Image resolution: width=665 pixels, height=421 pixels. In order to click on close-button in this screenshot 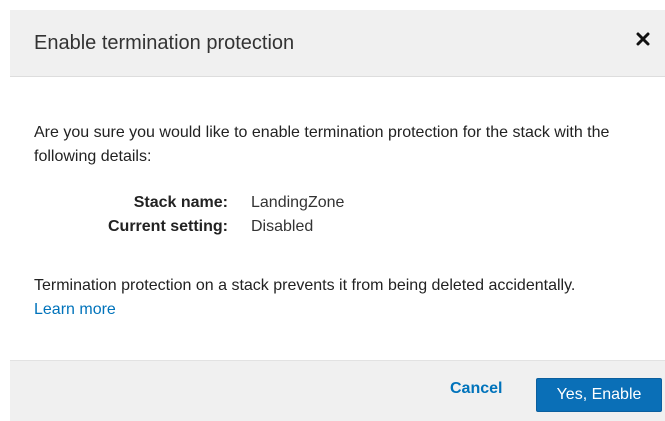, I will do `click(643, 41)`.